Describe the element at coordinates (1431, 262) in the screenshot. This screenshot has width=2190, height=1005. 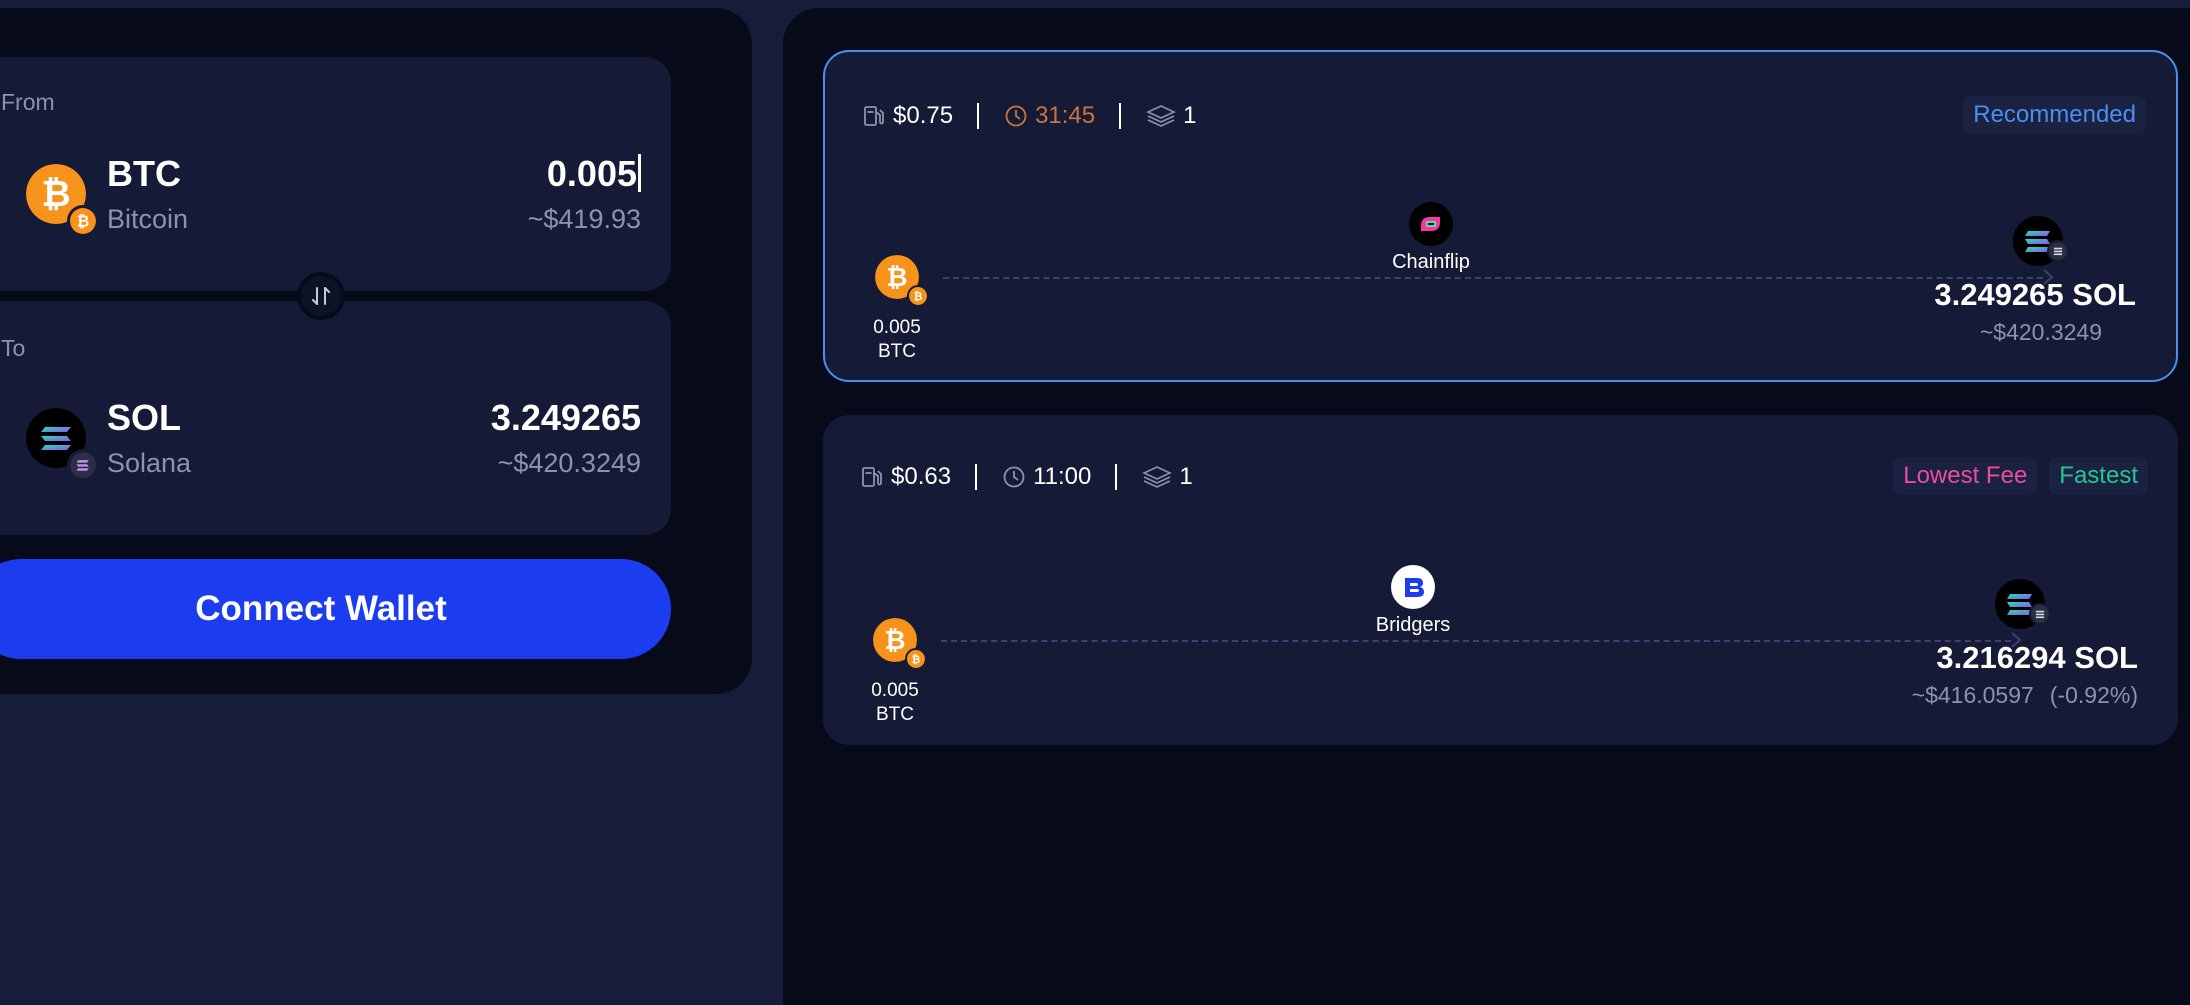
I see `provider-name: Chainflip` at that location.